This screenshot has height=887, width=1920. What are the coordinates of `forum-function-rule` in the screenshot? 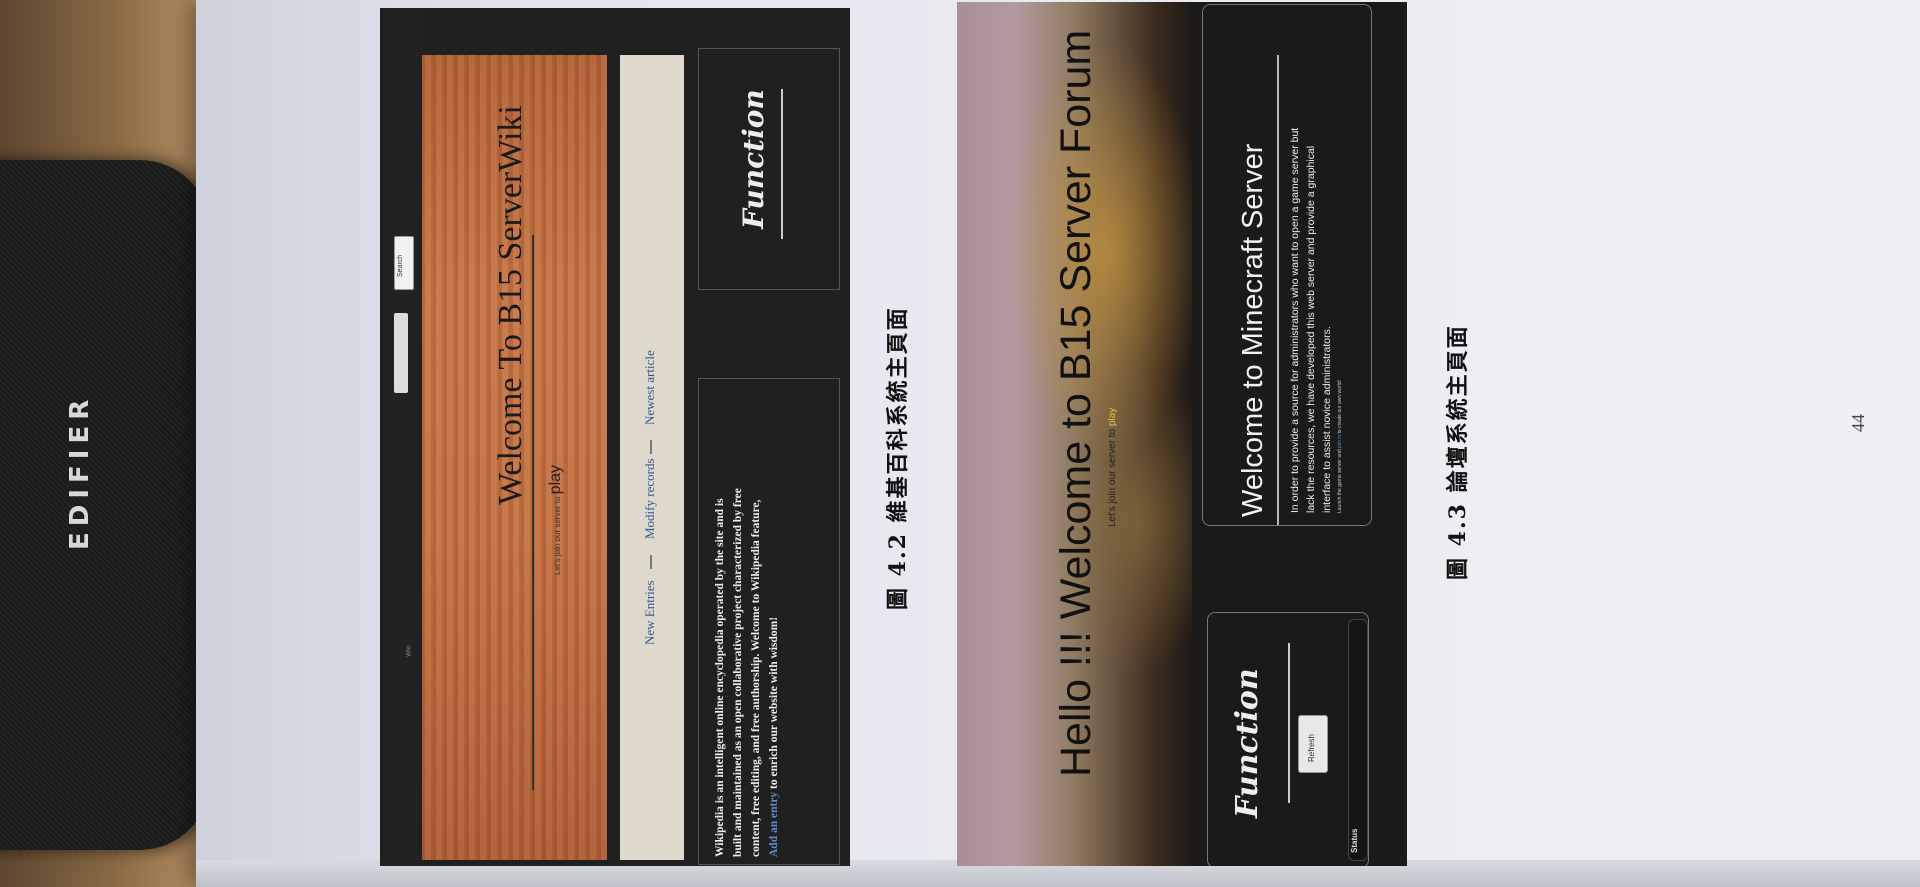 It's located at (1289, 723).